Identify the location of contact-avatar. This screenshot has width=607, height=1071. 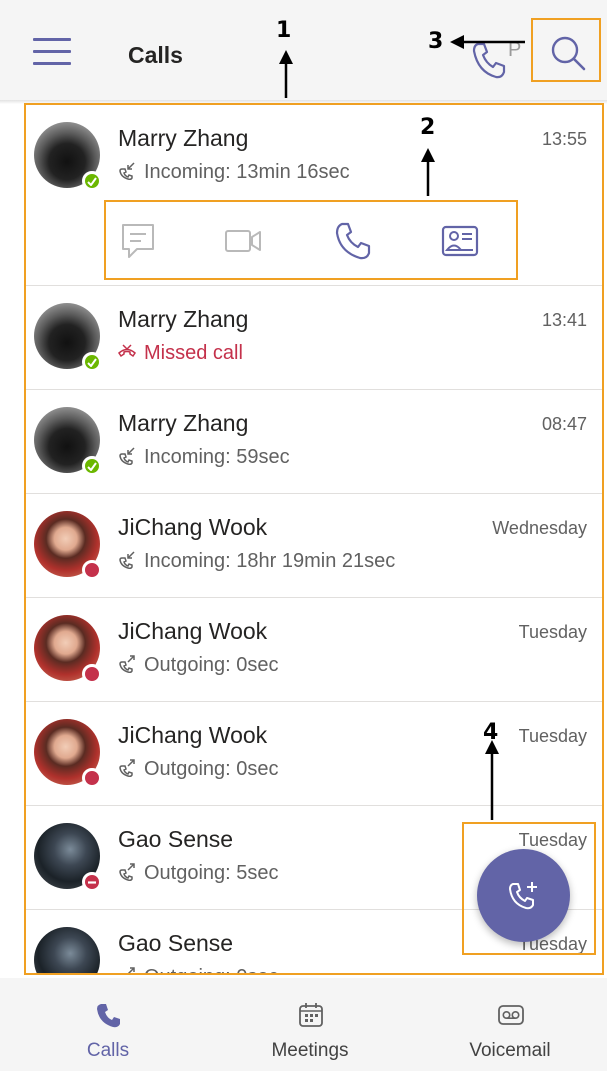
(67, 950).